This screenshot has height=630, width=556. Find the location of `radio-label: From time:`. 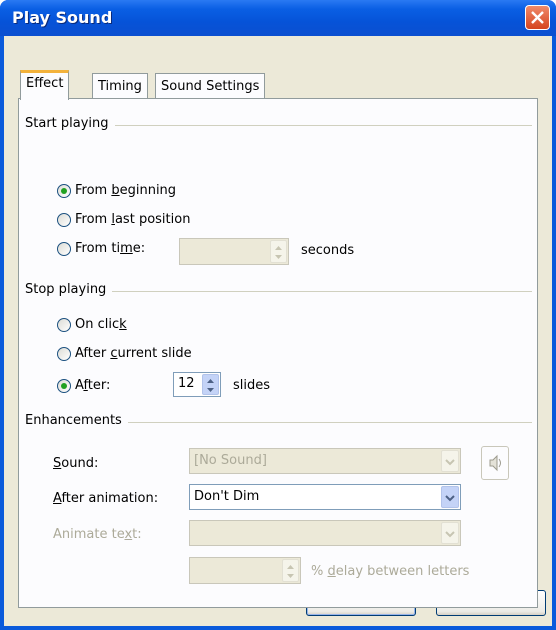

radio-label: From time: is located at coordinates (110, 248).